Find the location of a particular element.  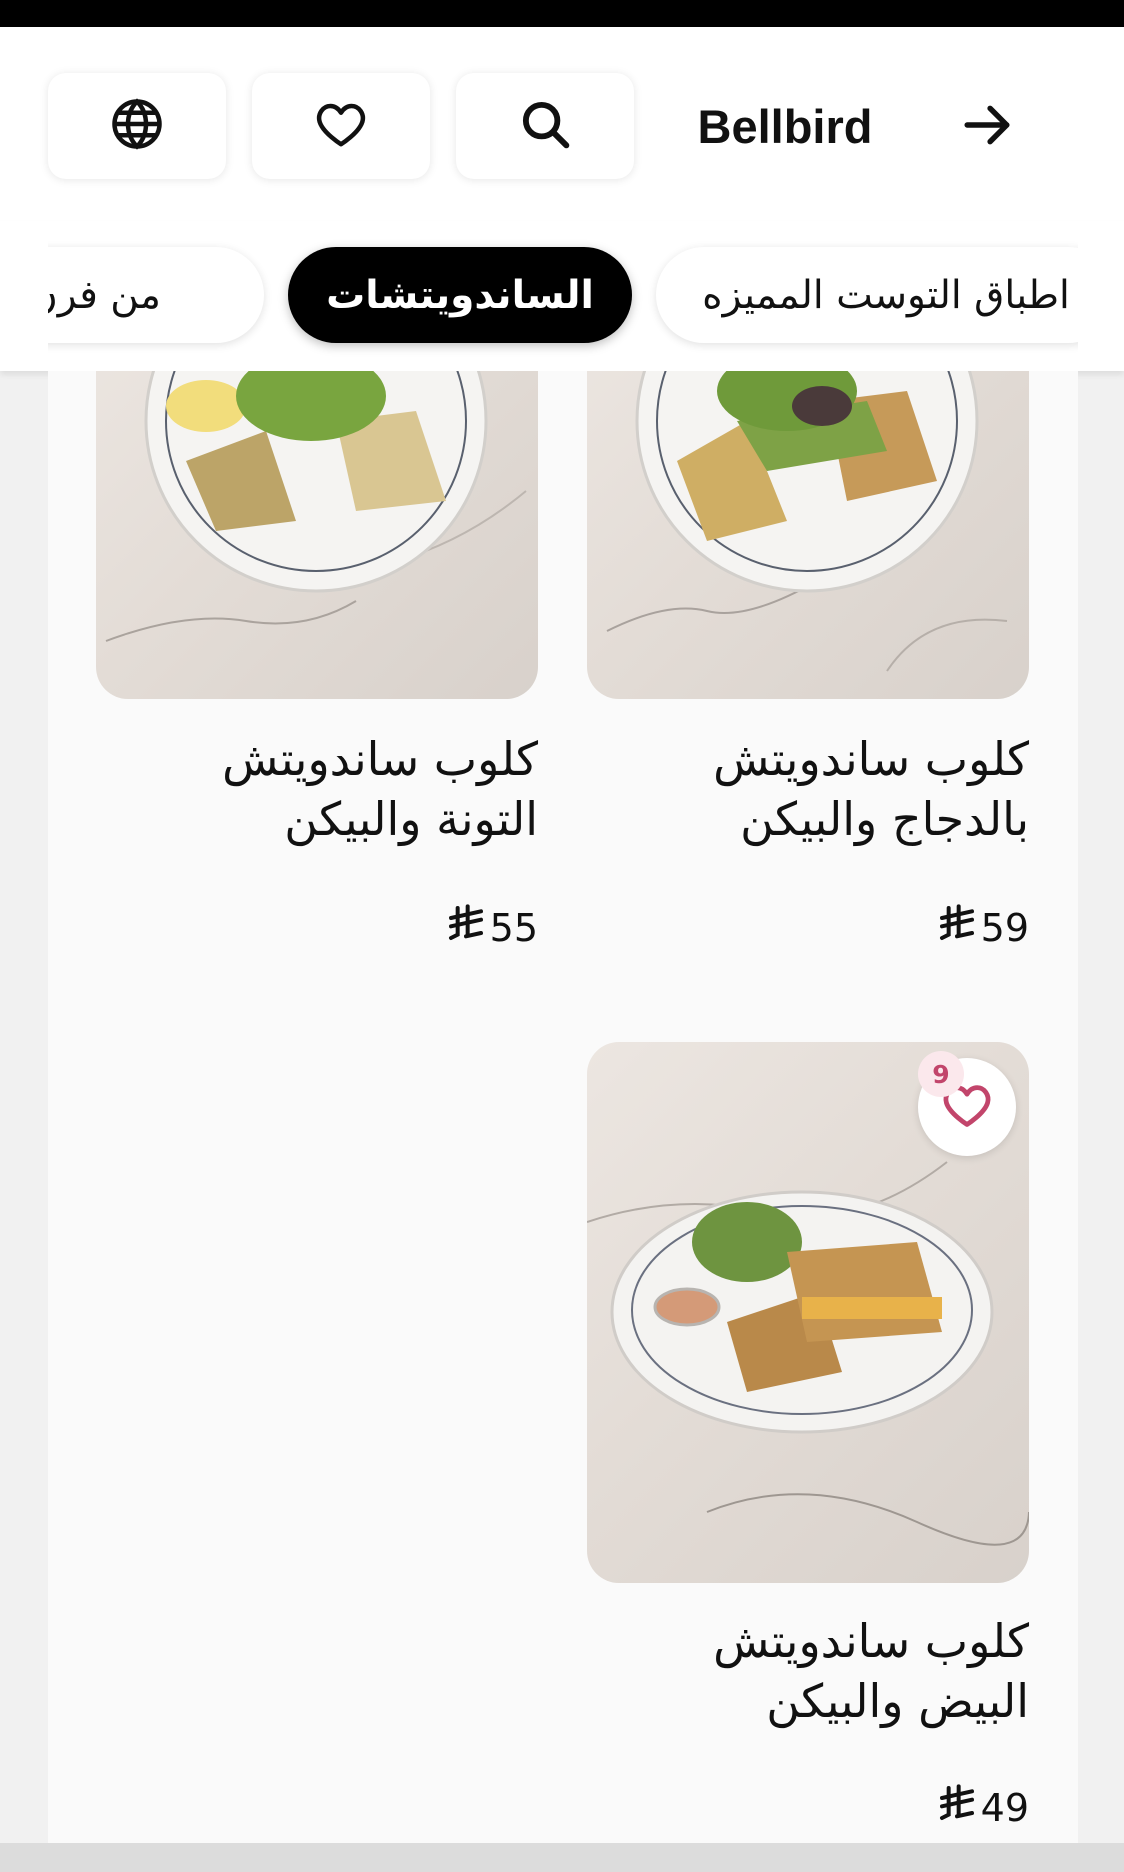

heart-icon is located at coordinates (341, 126).